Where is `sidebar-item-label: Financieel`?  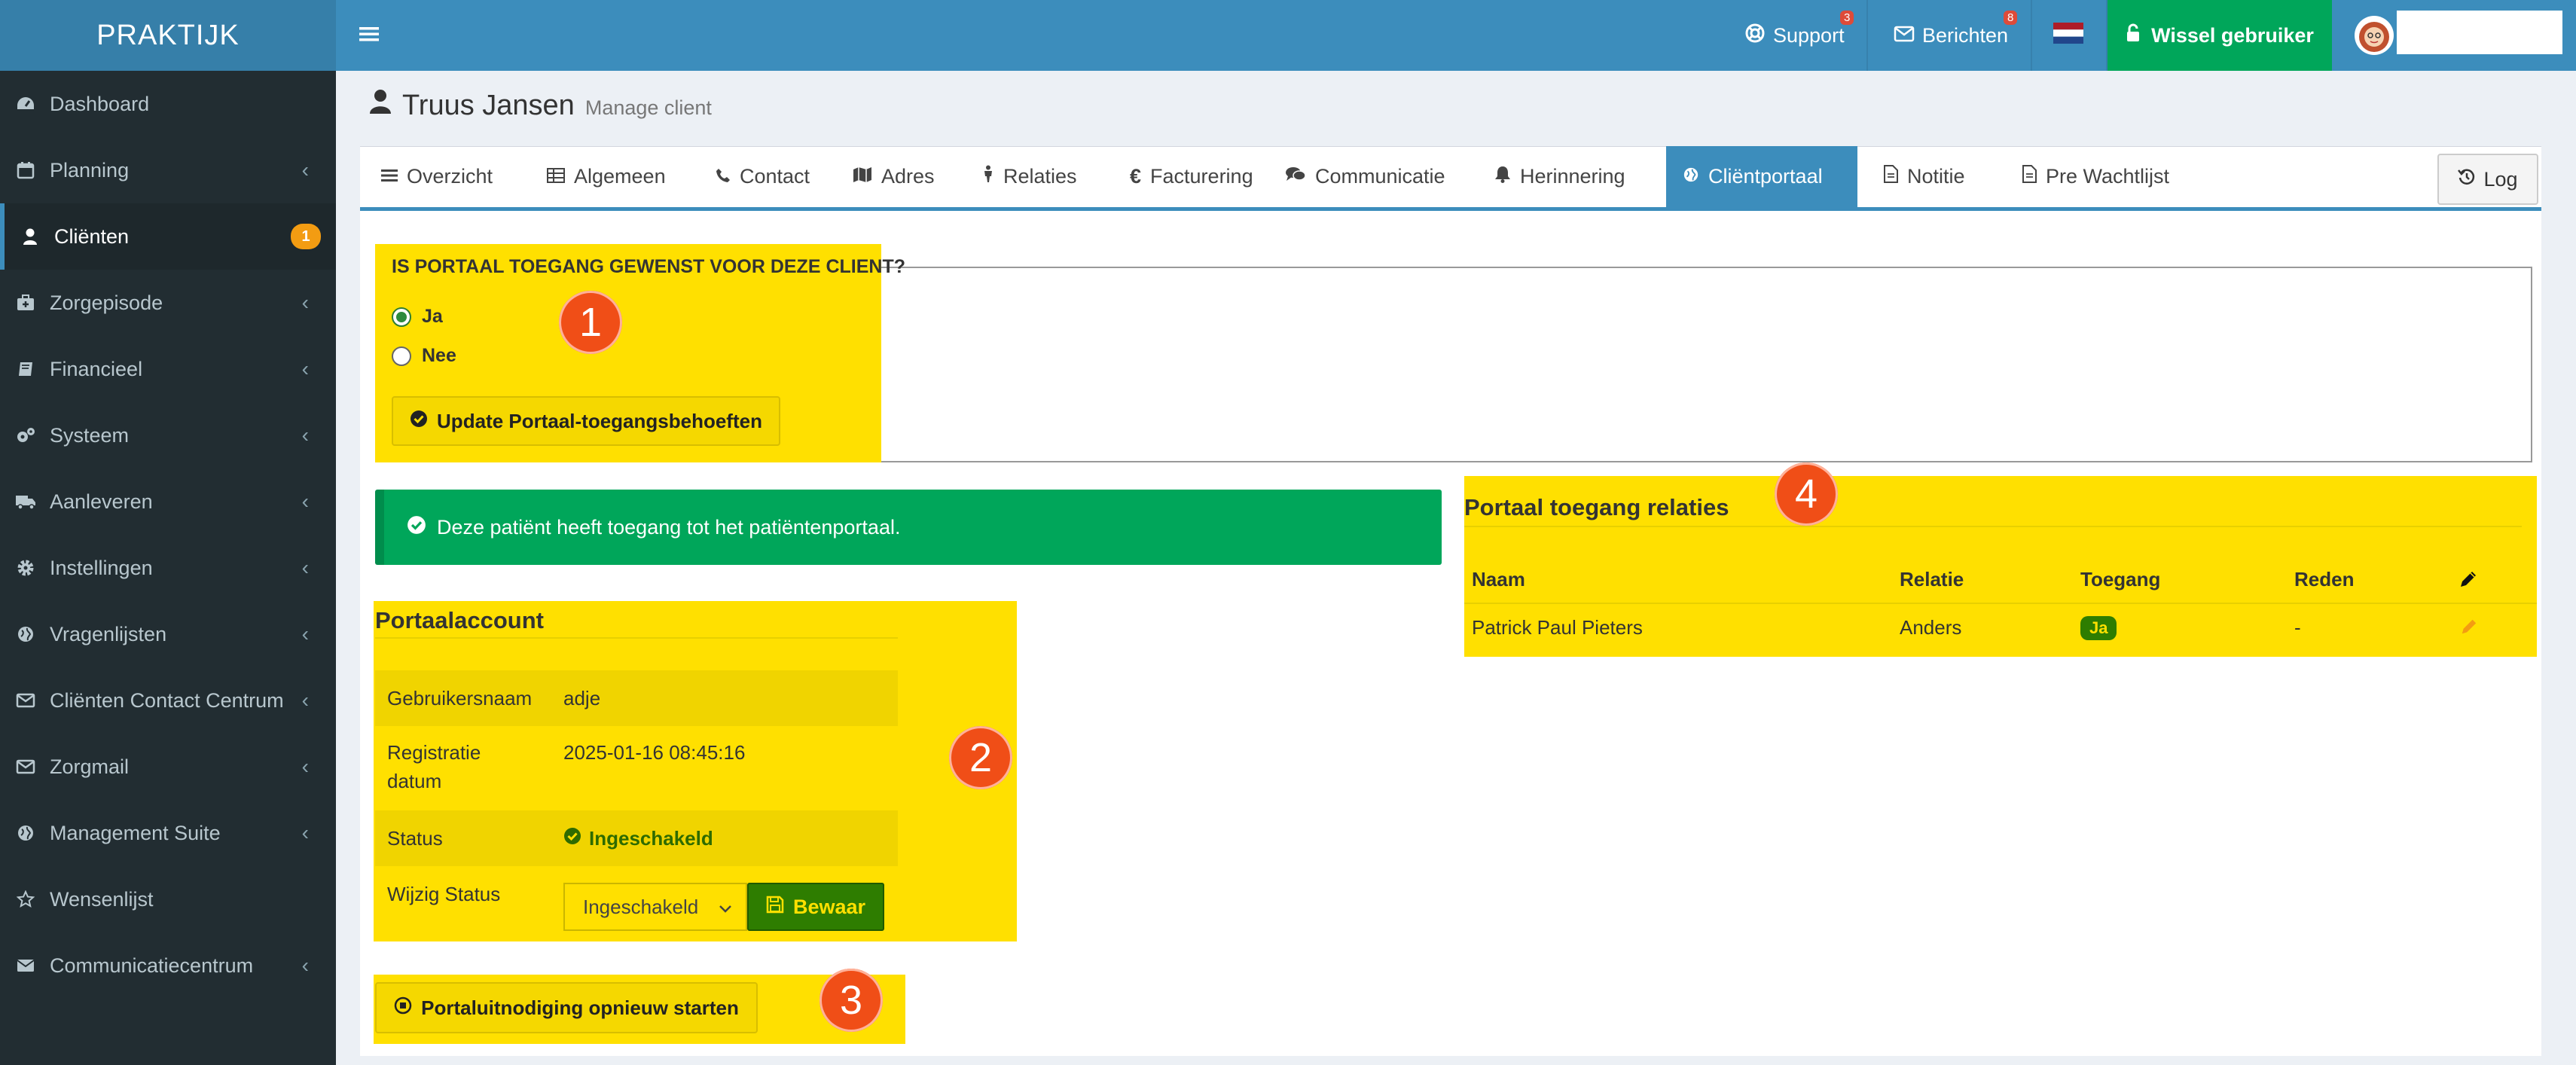
sidebar-item-label: Financieel is located at coordinates (97, 368).